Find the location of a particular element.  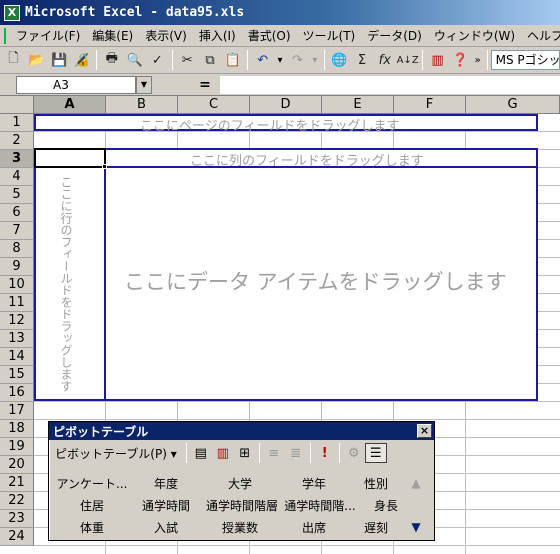

row-header: 17 is located at coordinates (17, 411).